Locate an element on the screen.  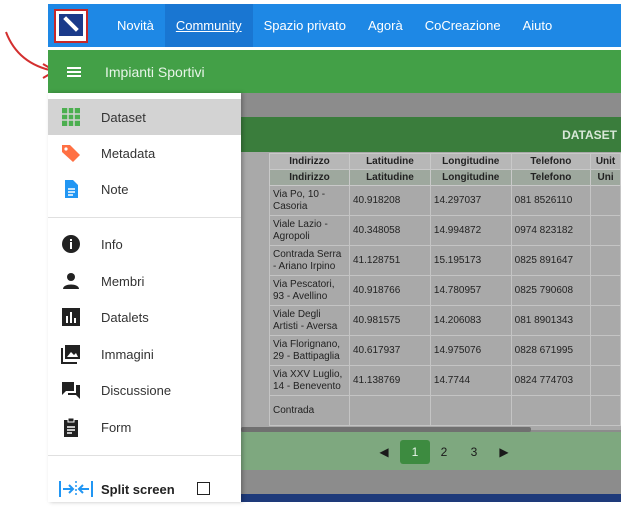
table-cell: 40.918208 is located at coordinates (390, 200).